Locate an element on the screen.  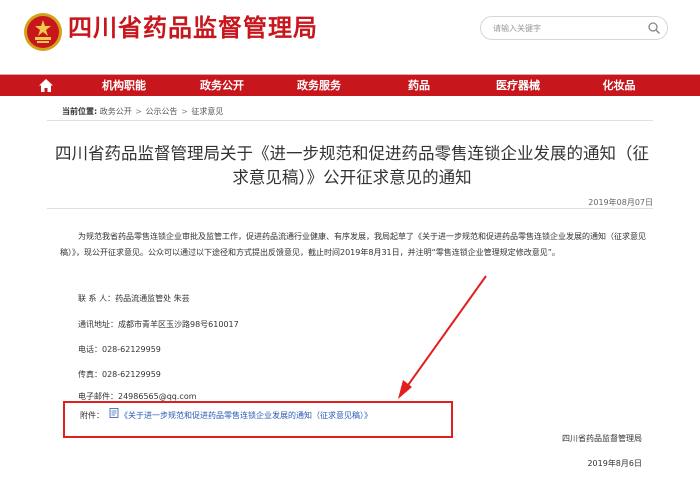
breadcrumb-item-gongshi-gonggao: 公示公告 is located at coordinates (162, 111).